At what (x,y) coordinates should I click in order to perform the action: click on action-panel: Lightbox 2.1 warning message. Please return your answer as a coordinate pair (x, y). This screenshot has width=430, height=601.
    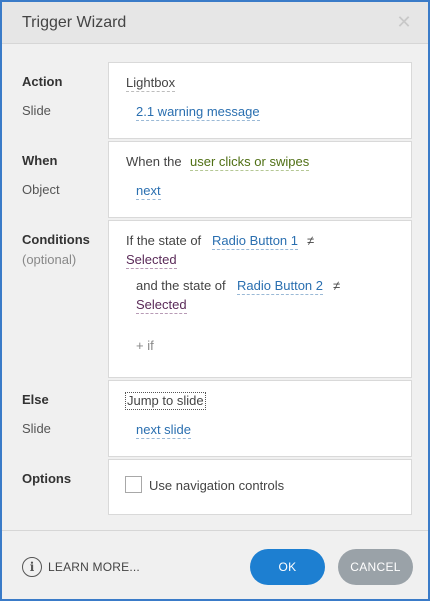
    Looking at the image, I should click on (260, 100).